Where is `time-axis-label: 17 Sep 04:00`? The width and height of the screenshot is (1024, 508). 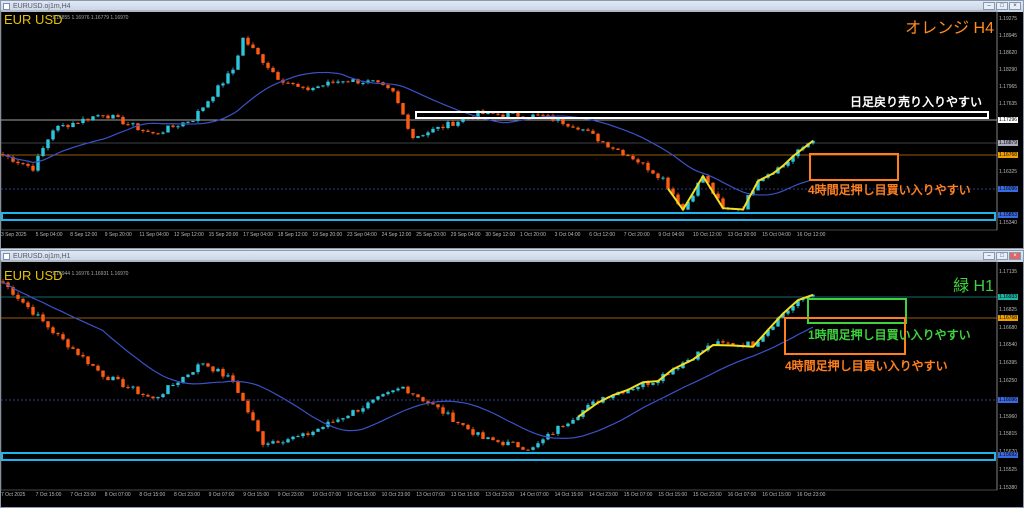
time-axis-label: 17 Sep 04:00 is located at coordinates (258, 235).